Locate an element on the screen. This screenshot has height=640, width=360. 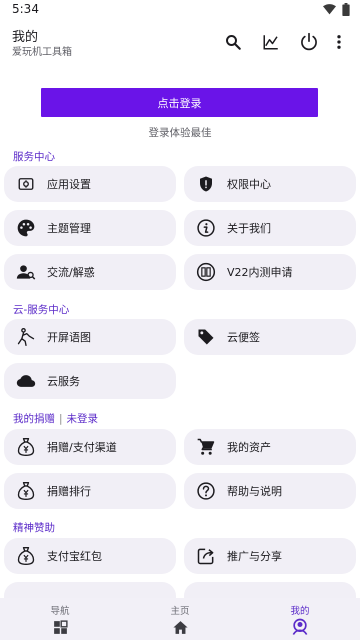
card-label: 应用设置 is located at coordinates (69, 184).